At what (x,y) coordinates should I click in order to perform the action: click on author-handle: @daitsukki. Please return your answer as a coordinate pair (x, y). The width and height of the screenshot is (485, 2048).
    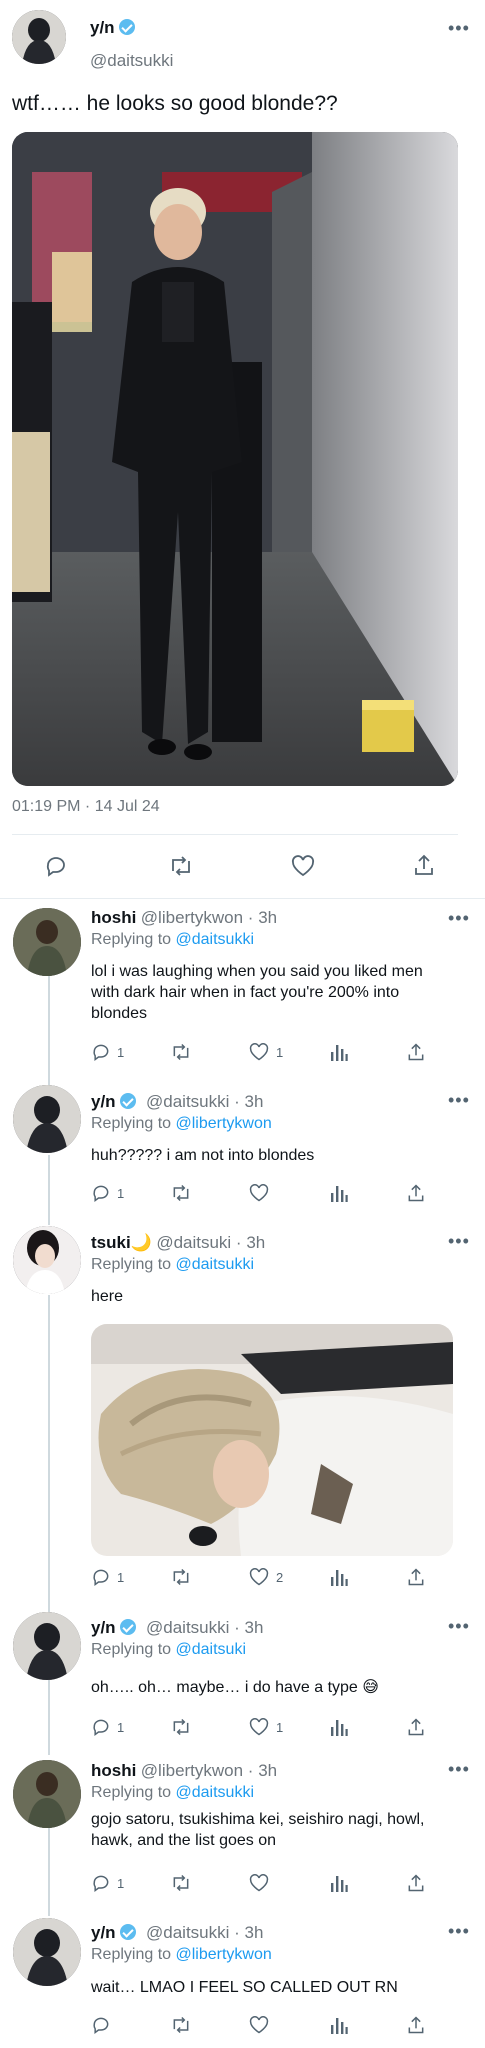
    Looking at the image, I should click on (131, 61).